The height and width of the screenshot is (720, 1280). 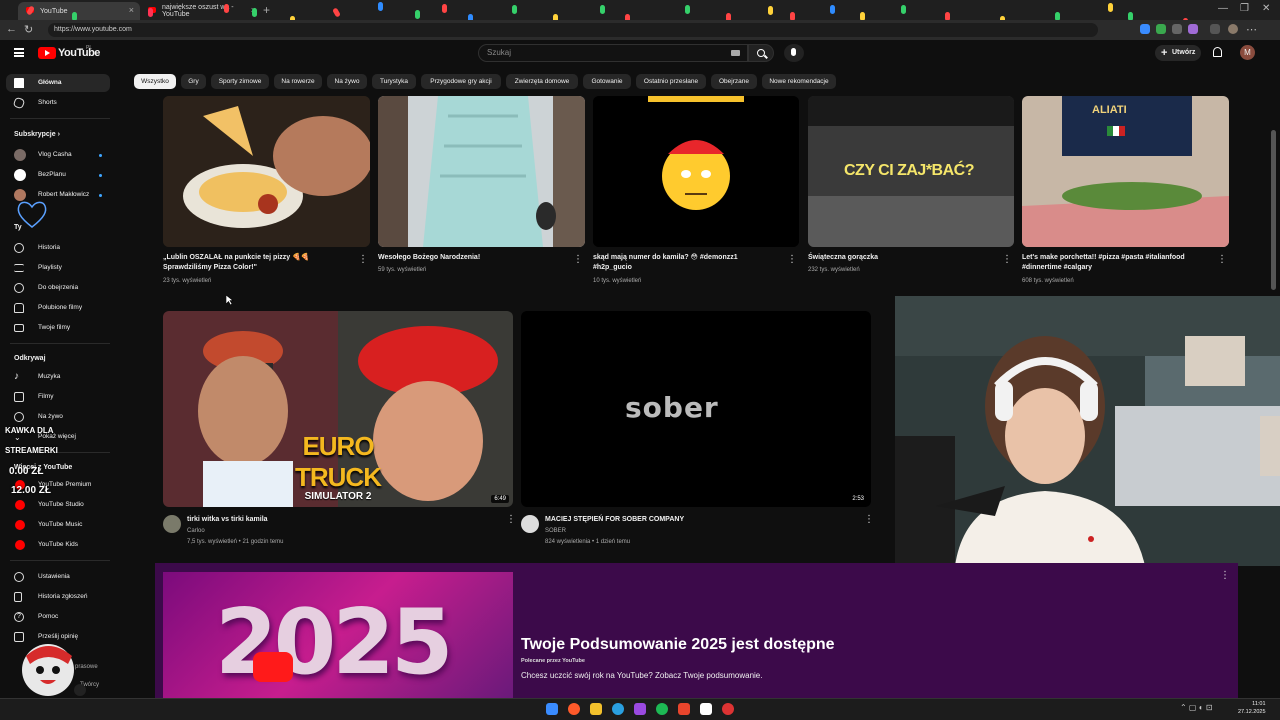 I want to click on spotify-icon, so click(x=662, y=709).